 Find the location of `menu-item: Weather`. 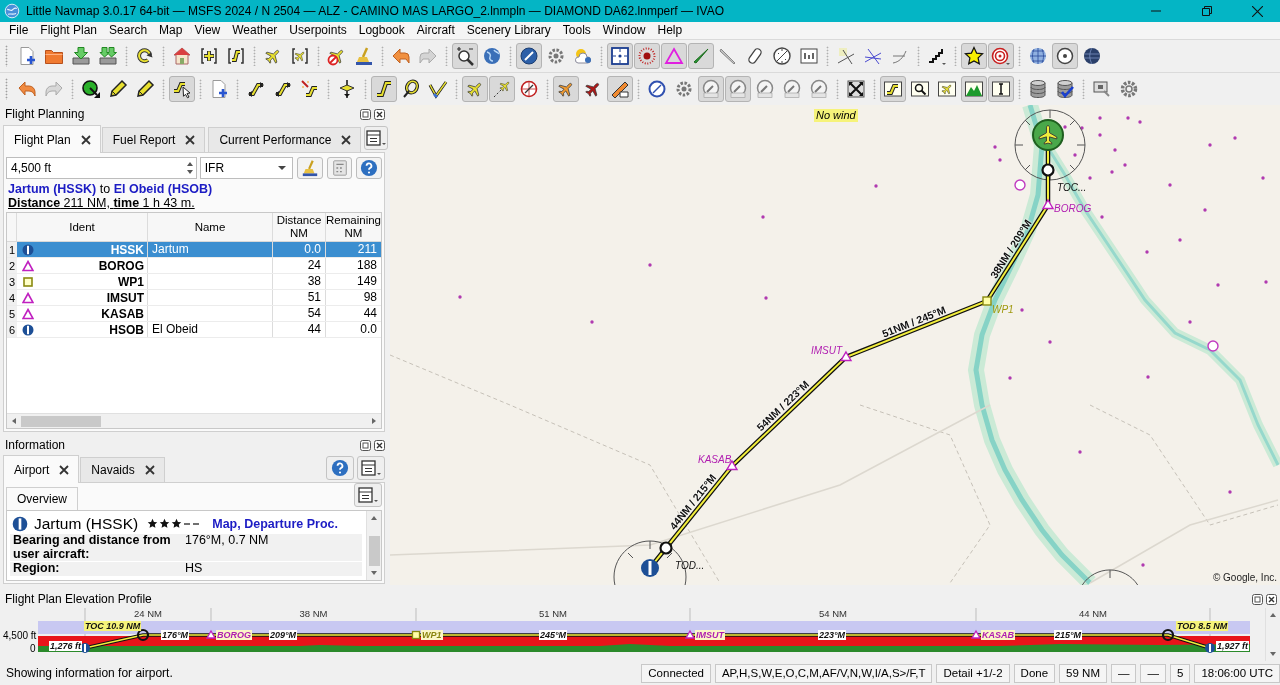

menu-item: Weather is located at coordinates (255, 30).